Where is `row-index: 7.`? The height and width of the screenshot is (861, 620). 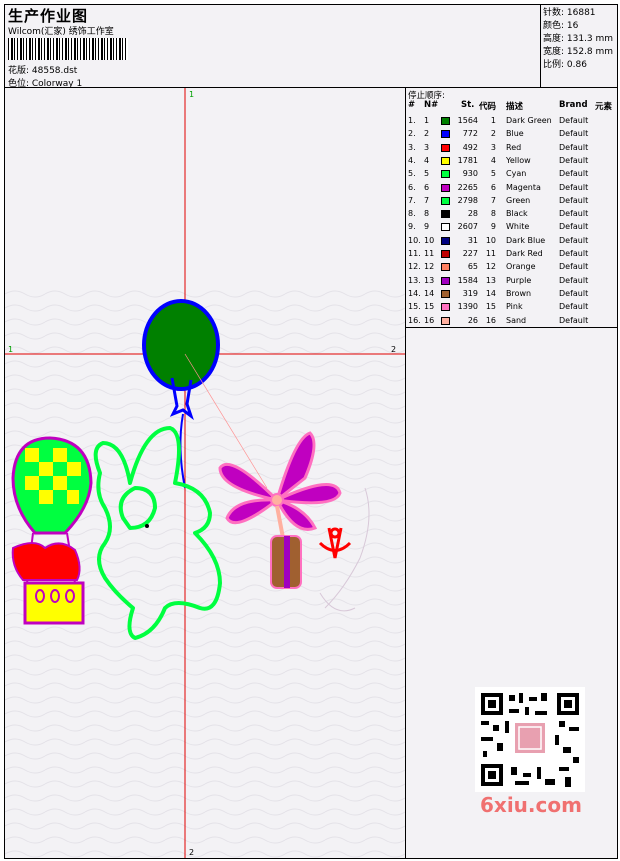
row-index: 7. is located at coordinates (412, 200).